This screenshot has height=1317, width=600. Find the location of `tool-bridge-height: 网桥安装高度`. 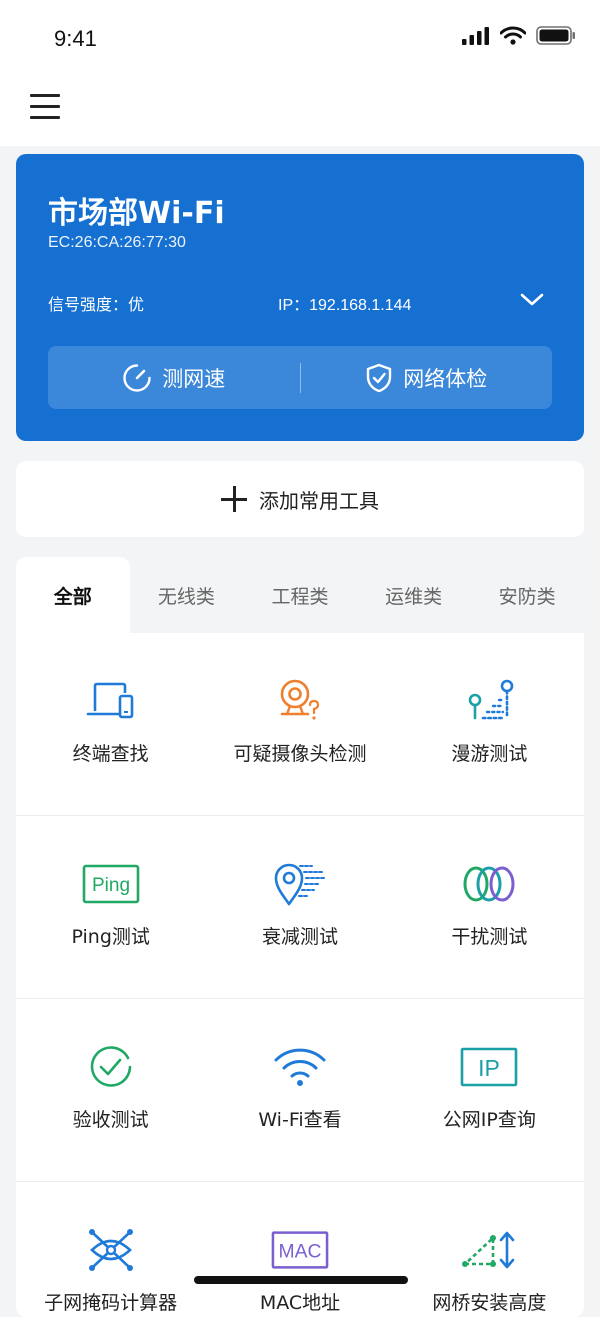

tool-bridge-height: 网桥安装高度 is located at coordinates (489, 1249).